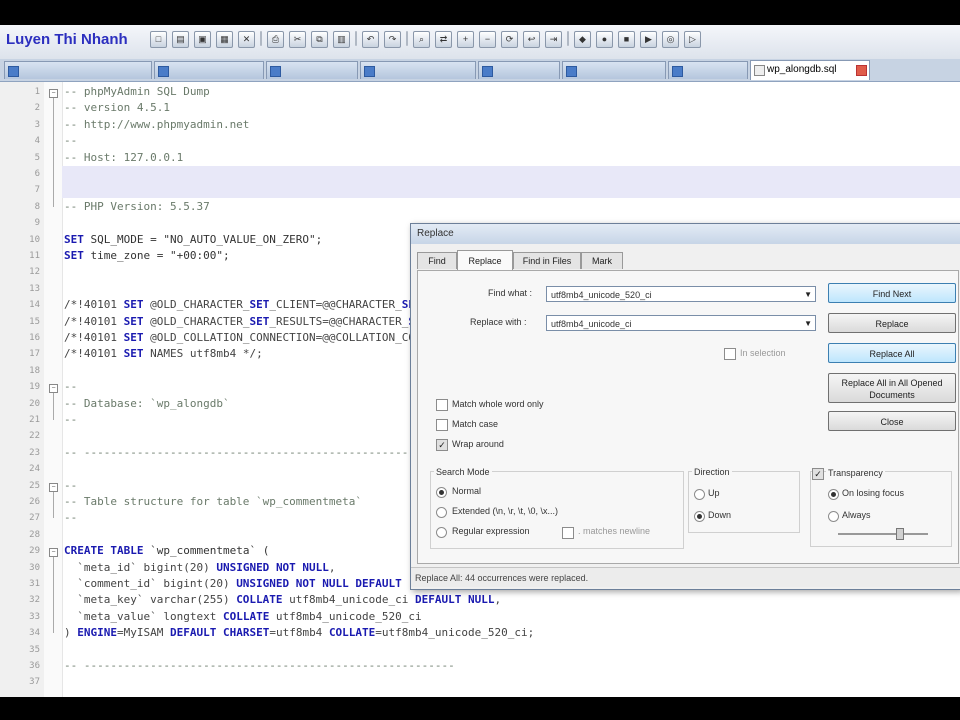 The height and width of the screenshot is (720, 960). What do you see at coordinates (498, 322) in the screenshot?
I see `replace-with-label: Replace with :` at bounding box center [498, 322].